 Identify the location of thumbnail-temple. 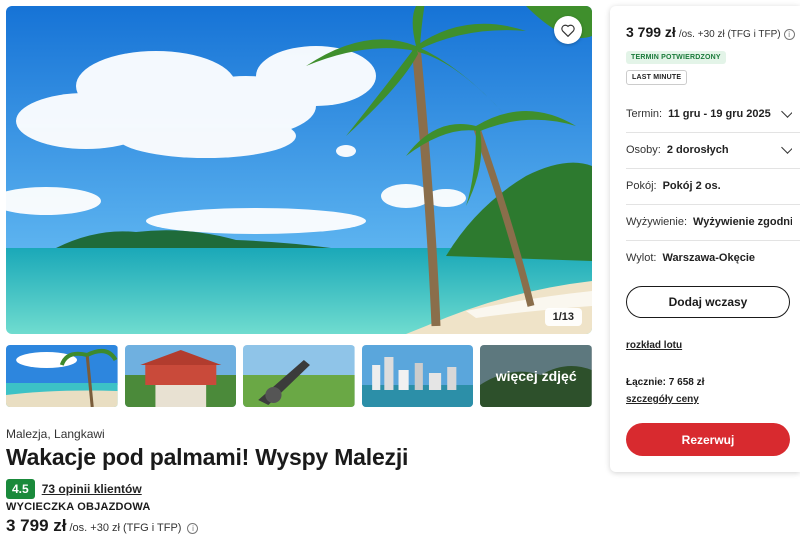
(180, 376).